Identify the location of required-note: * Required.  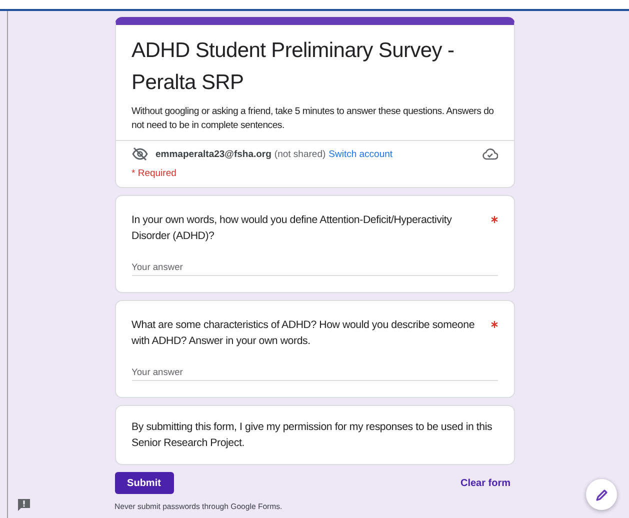
(155, 173).